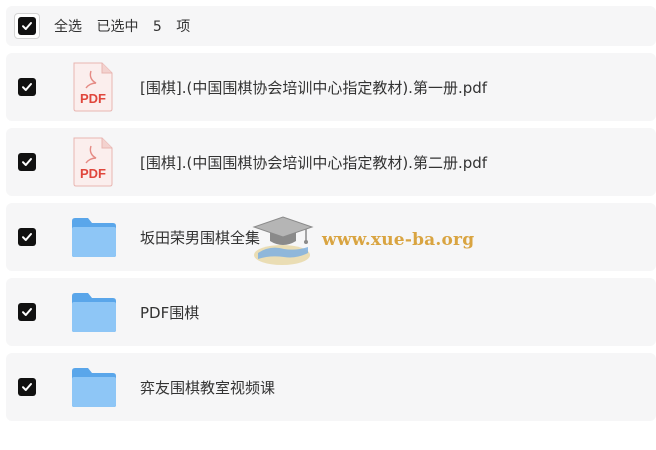 This screenshot has height=450, width=656. What do you see at coordinates (183, 27) in the screenshot?
I see `selected-unit: 项` at bounding box center [183, 27].